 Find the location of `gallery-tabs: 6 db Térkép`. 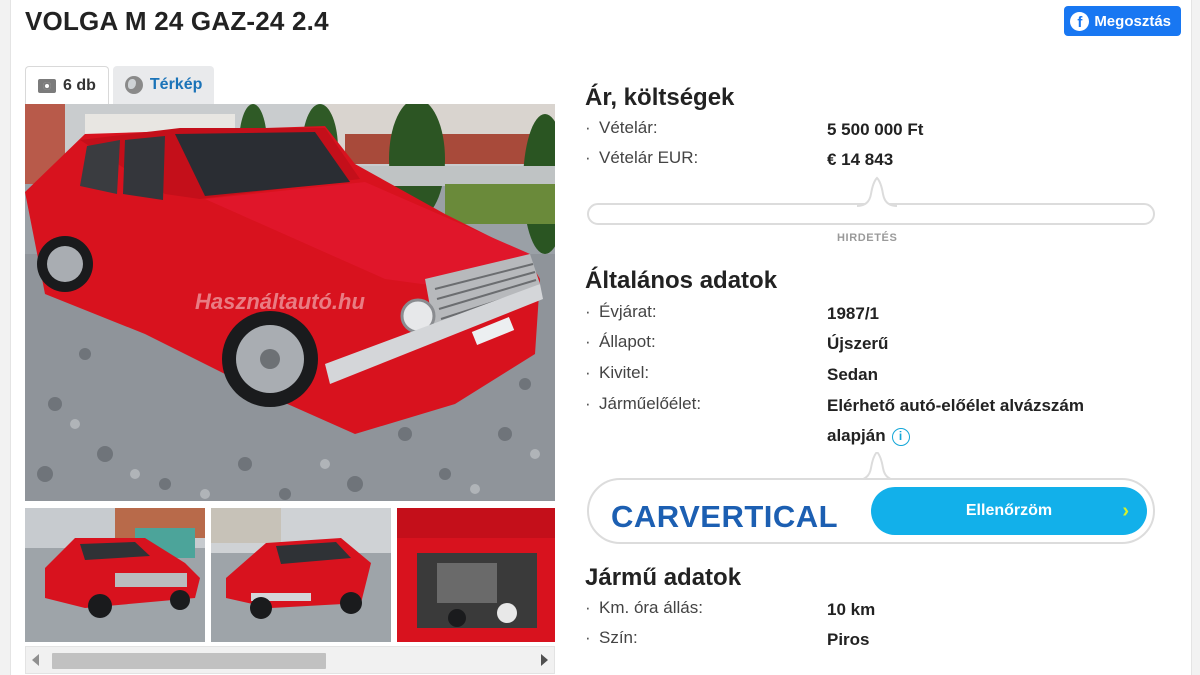

gallery-tabs: 6 db Térkép is located at coordinates (120, 85).